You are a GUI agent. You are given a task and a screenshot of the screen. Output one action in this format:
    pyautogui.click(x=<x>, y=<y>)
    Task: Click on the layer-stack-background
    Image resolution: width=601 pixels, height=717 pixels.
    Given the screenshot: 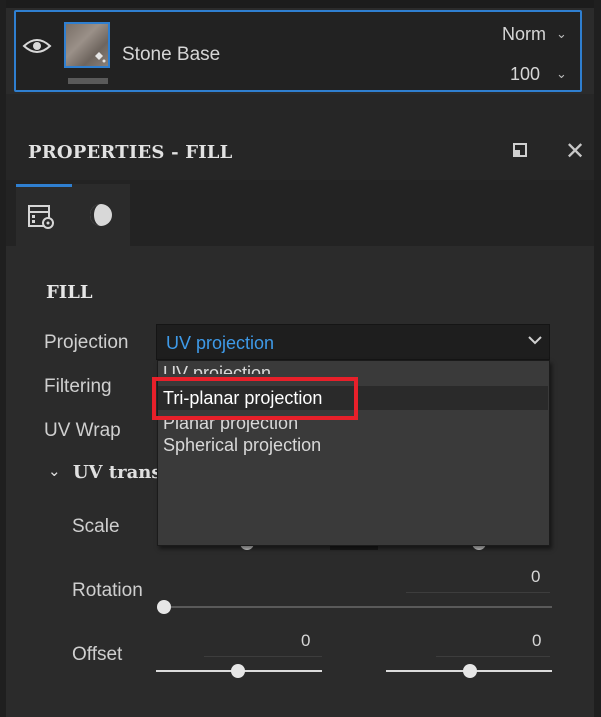 What is the action you would take?
    pyautogui.click(x=300, y=106)
    